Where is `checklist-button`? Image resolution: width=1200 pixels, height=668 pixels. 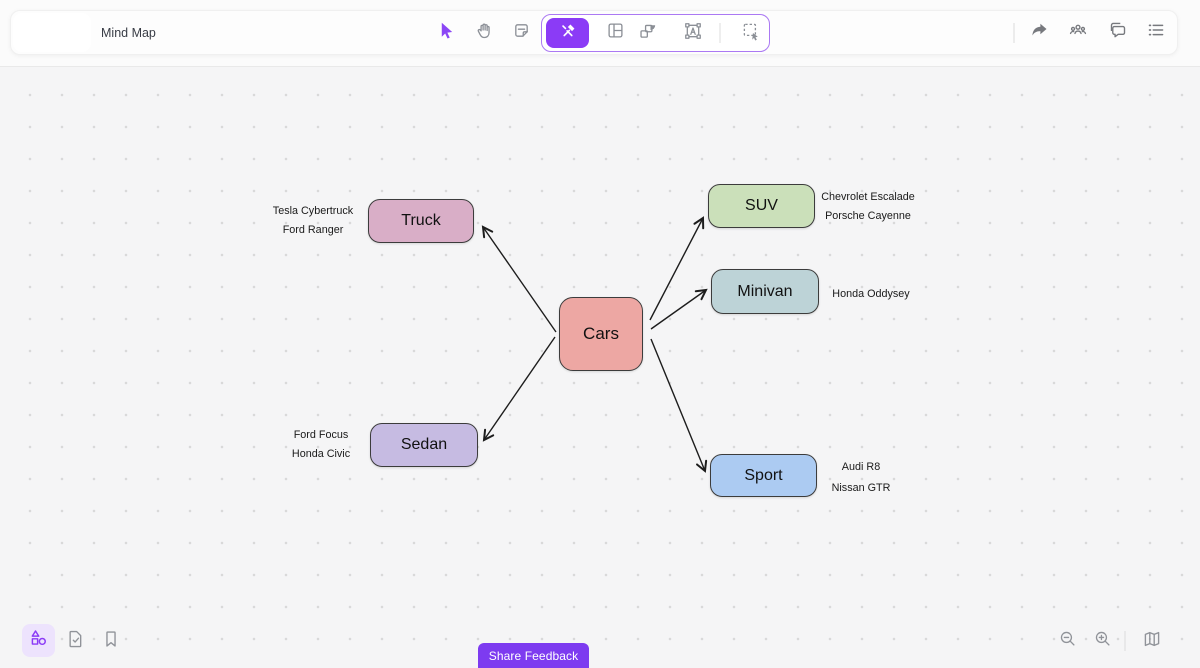 checklist-button is located at coordinates (75, 641).